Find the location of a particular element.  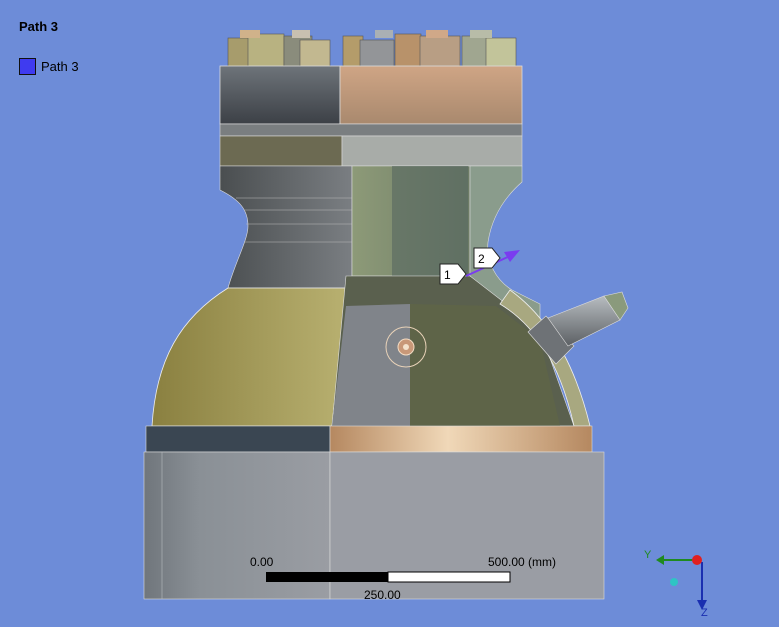

path-end-marker: 2 is located at coordinates (487, 258).